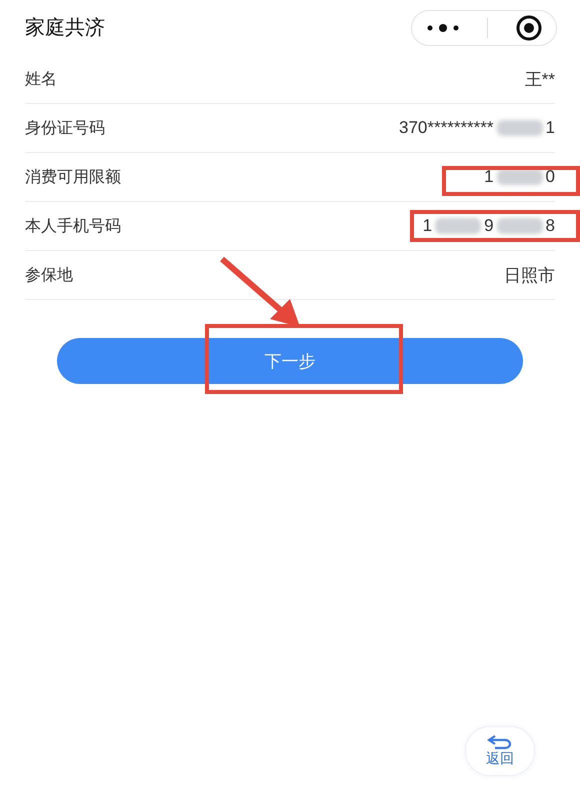  Describe the element at coordinates (443, 27) in the screenshot. I see `more-icon` at that location.